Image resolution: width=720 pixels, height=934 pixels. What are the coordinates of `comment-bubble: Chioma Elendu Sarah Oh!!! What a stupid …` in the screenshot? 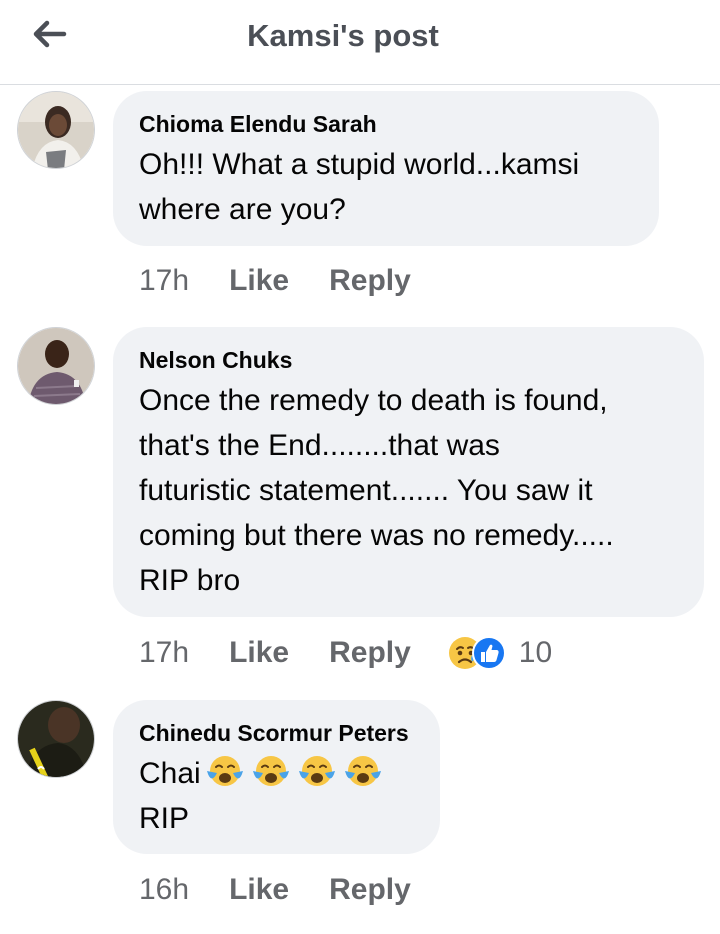 It's located at (386, 168).